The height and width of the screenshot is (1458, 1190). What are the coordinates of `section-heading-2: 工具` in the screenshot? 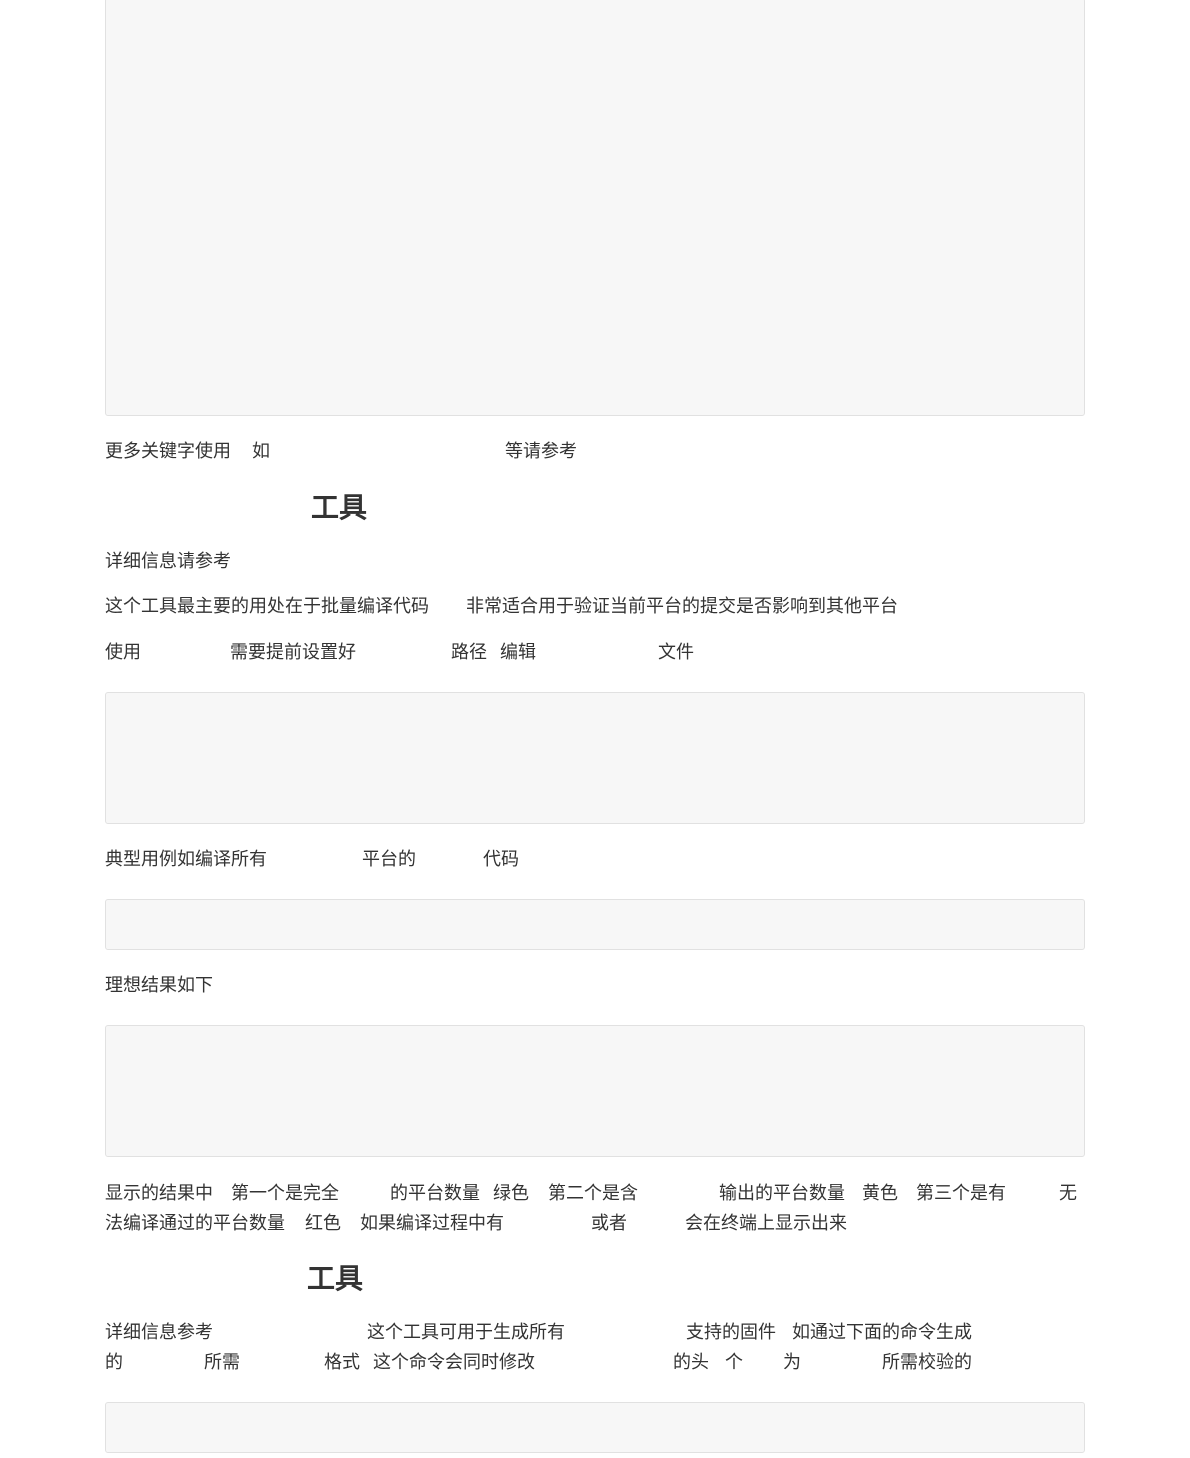 It's located at (335, 1278).